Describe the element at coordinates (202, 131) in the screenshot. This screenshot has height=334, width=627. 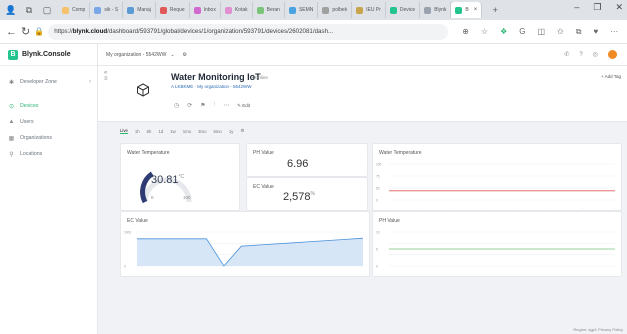
I see `time-tab: 3mo` at that location.